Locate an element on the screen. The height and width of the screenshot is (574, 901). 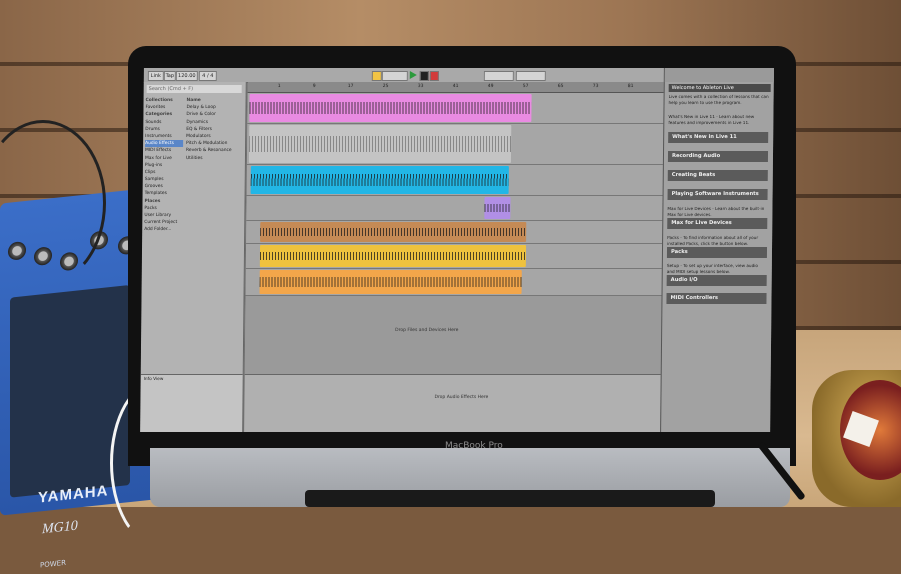
category-item: Drums is located at coordinates (164, 129).